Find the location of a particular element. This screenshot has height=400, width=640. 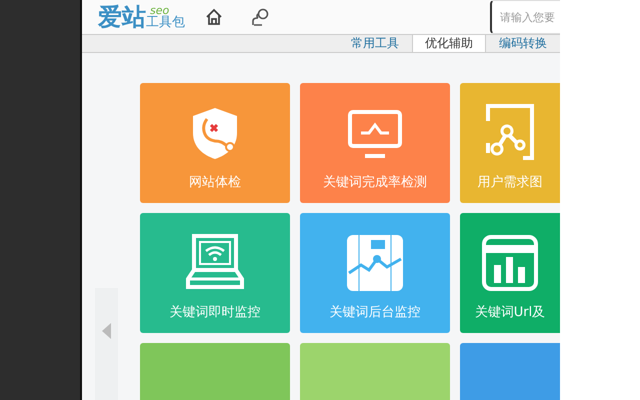

logo-subtitle: 工具包 is located at coordinates (165, 22).